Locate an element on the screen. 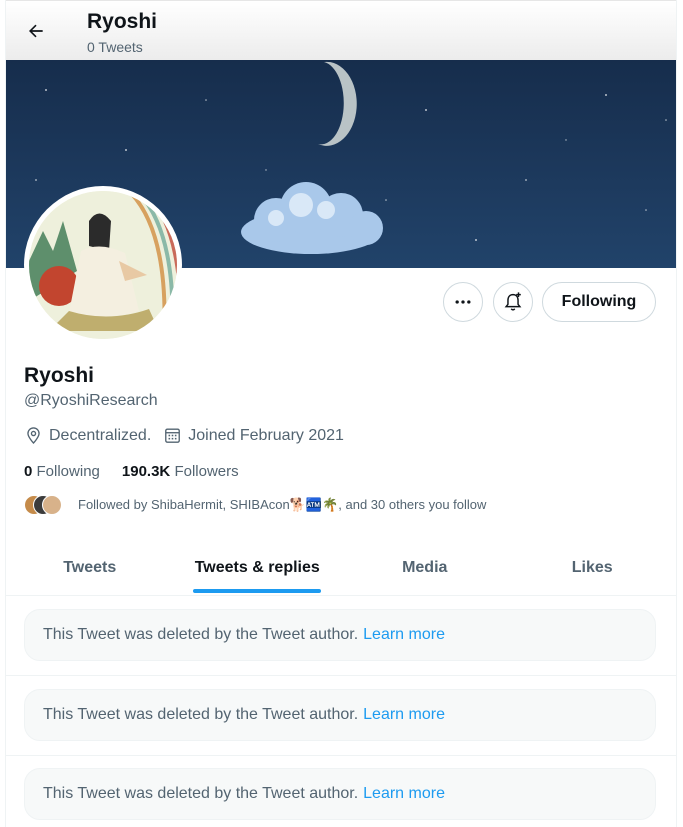 Image resolution: width=683 pixels, height=827 pixels. tab-tweets-replies: Tweets & replies is located at coordinates (258, 567).